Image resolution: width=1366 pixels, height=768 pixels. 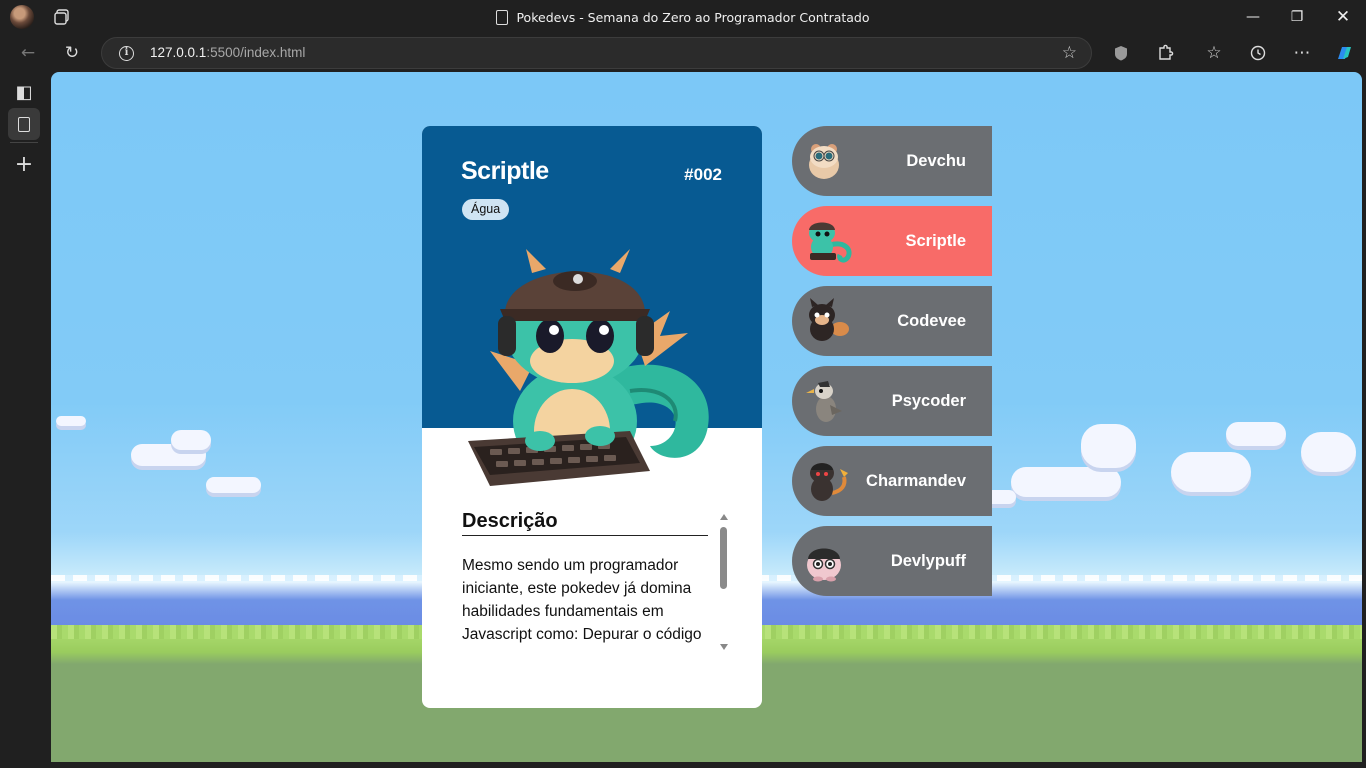 What do you see at coordinates (892, 321) in the screenshot?
I see `list-item-codevee: Codevee` at bounding box center [892, 321].